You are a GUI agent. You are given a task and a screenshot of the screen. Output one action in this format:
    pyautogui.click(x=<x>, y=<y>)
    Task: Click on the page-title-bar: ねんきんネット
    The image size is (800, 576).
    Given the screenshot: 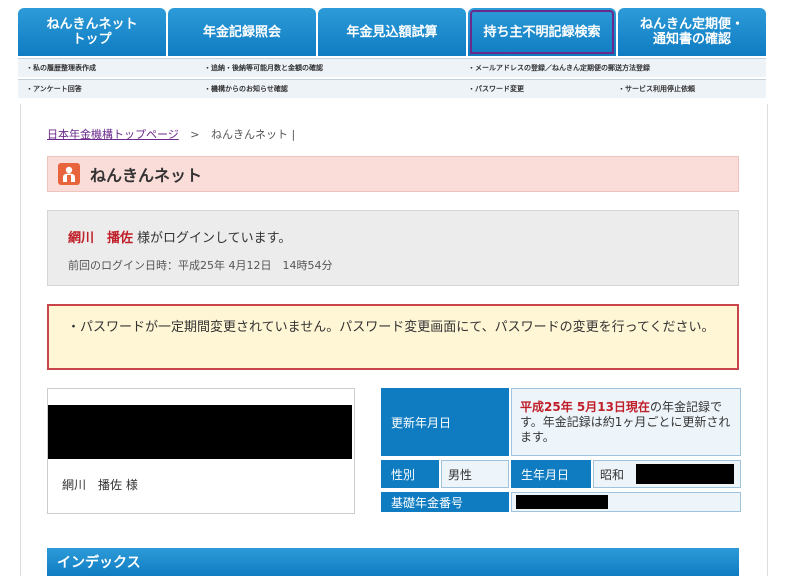 What is the action you would take?
    pyautogui.click(x=393, y=174)
    